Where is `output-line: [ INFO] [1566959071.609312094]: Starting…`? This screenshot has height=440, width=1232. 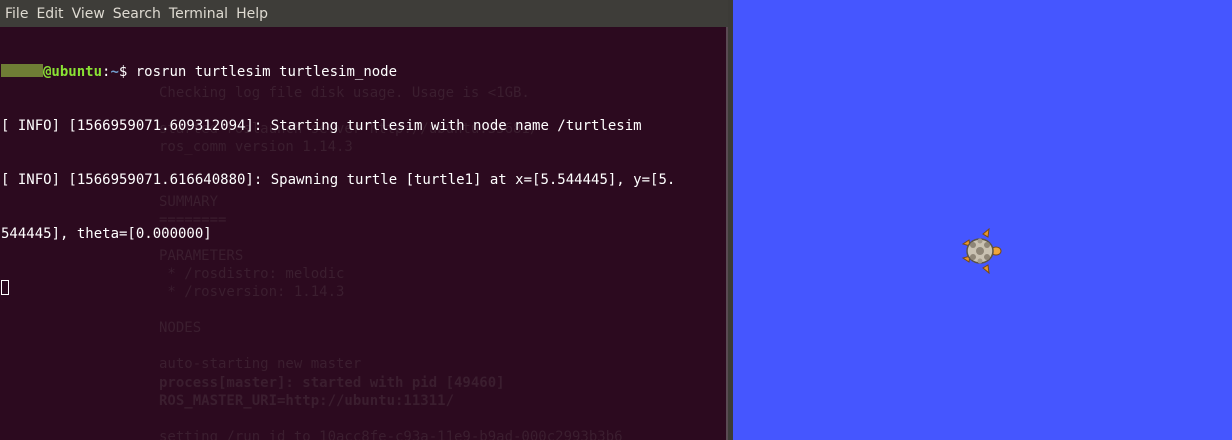
output-line: [ INFO] [1566959071.609312094]: Starting… is located at coordinates (321, 126).